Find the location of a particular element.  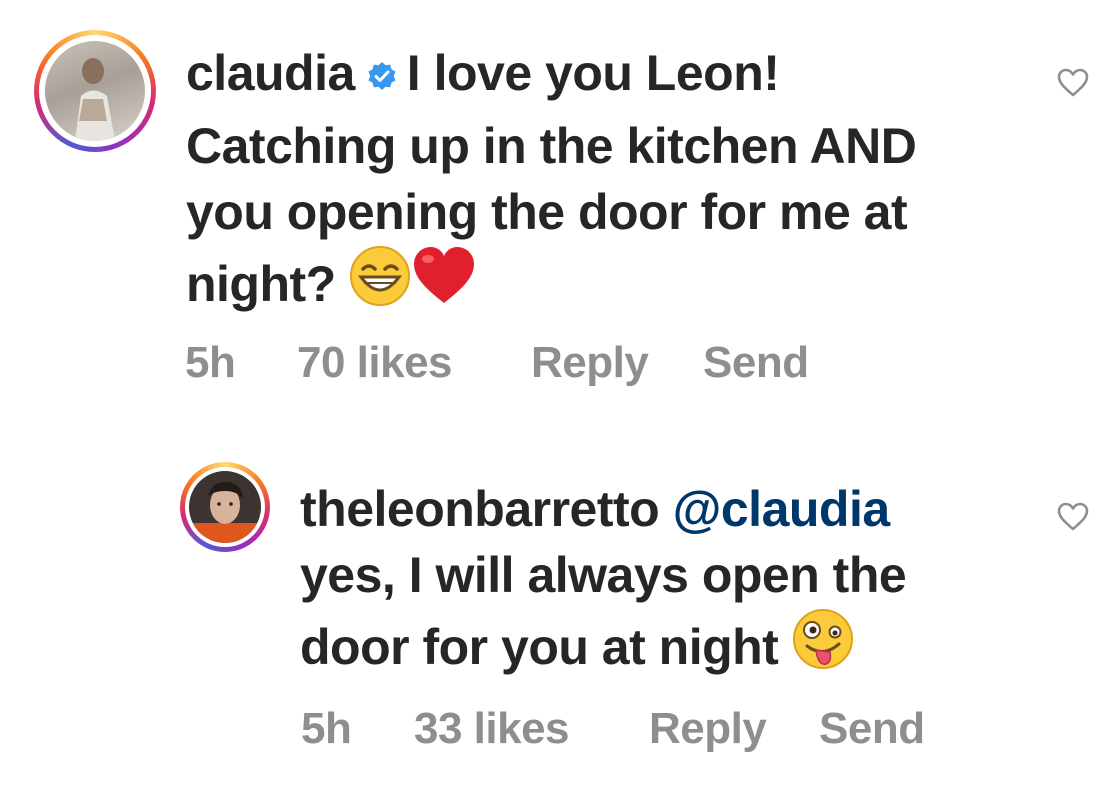

mention-link: @claudia is located at coordinates (782, 509).